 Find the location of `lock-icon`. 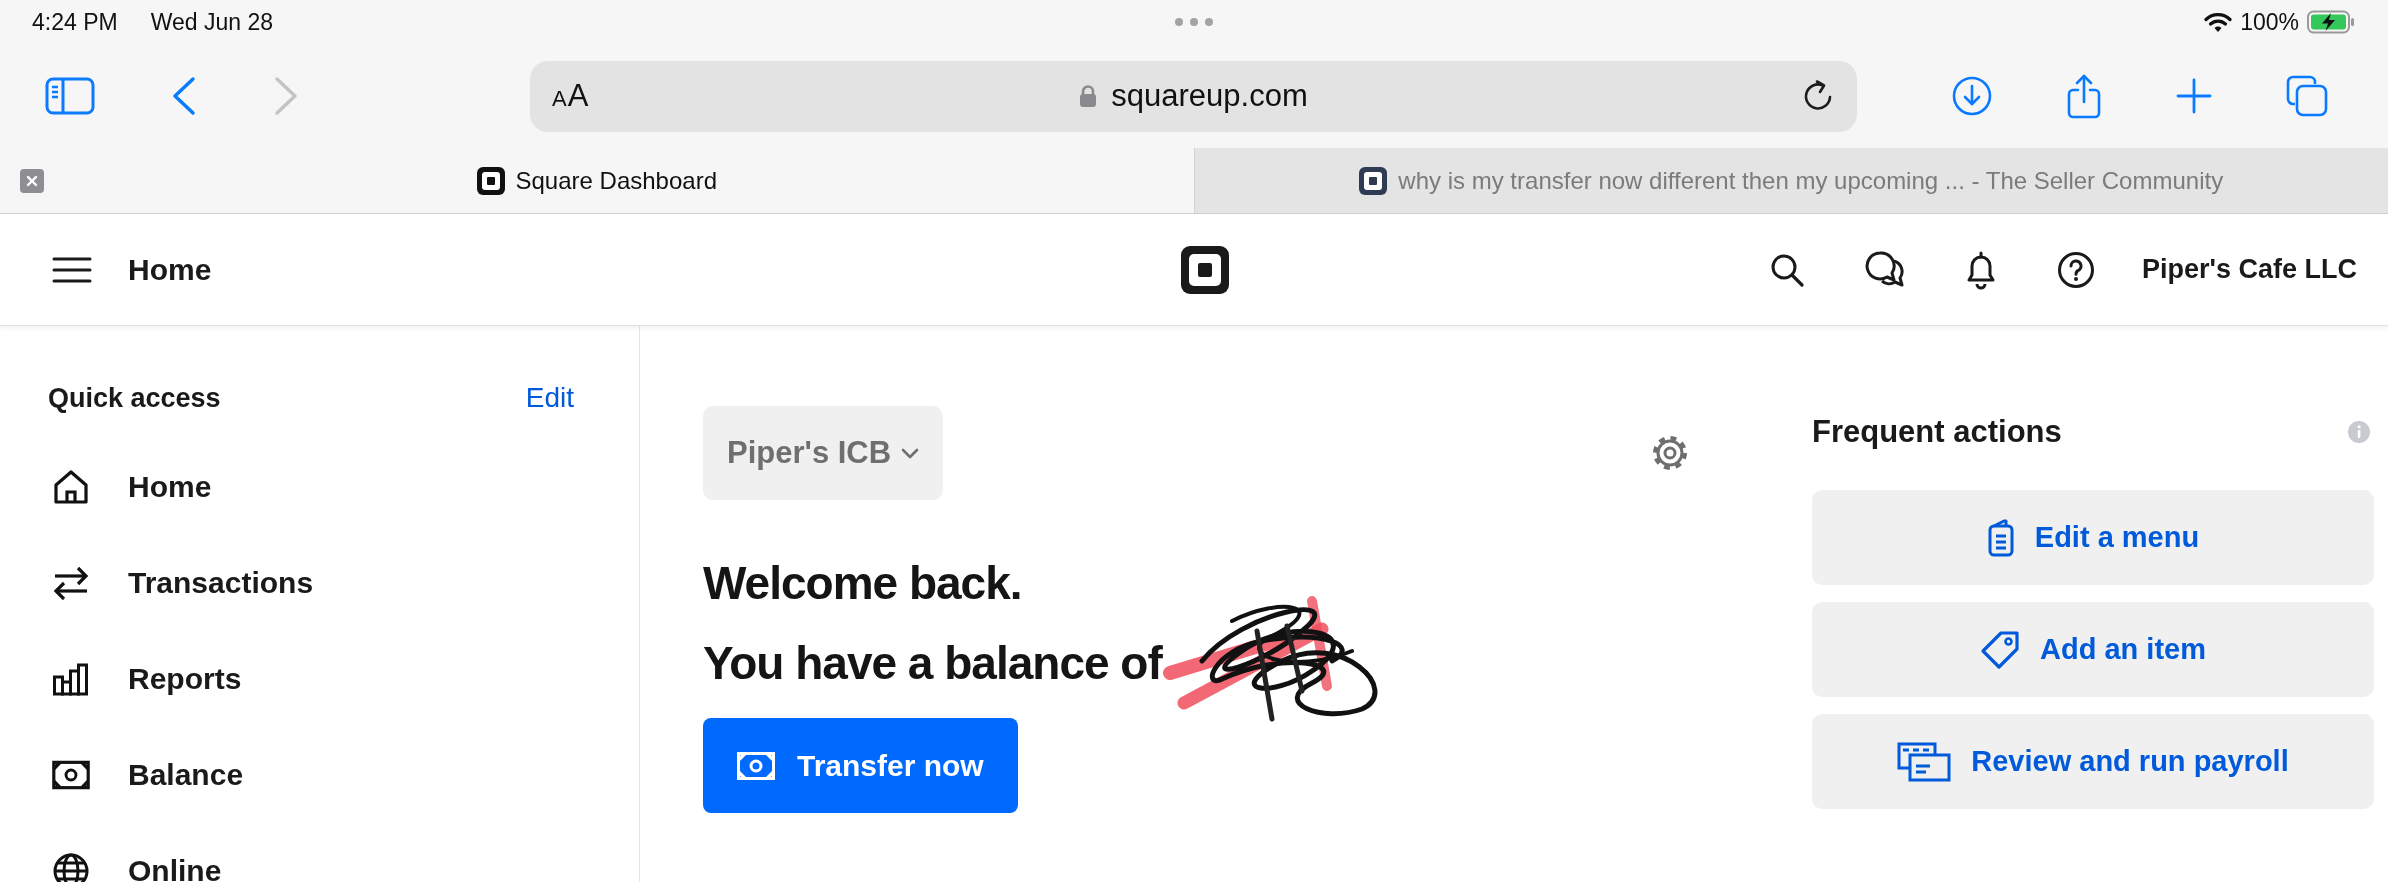

lock-icon is located at coordinates (1088, 96).